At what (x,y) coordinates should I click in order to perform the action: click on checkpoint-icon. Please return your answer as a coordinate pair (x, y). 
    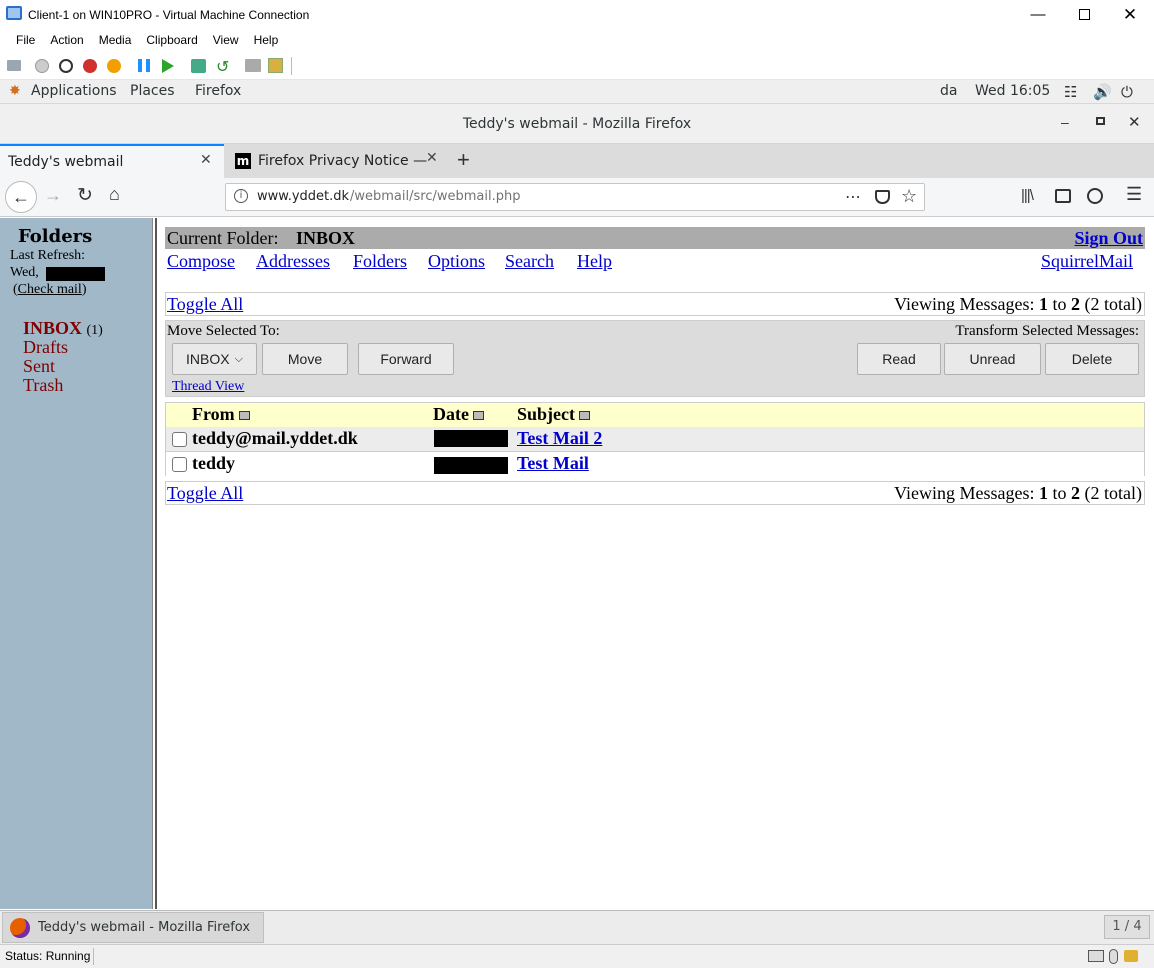
    Looking at the image, I should click on (198, 66).